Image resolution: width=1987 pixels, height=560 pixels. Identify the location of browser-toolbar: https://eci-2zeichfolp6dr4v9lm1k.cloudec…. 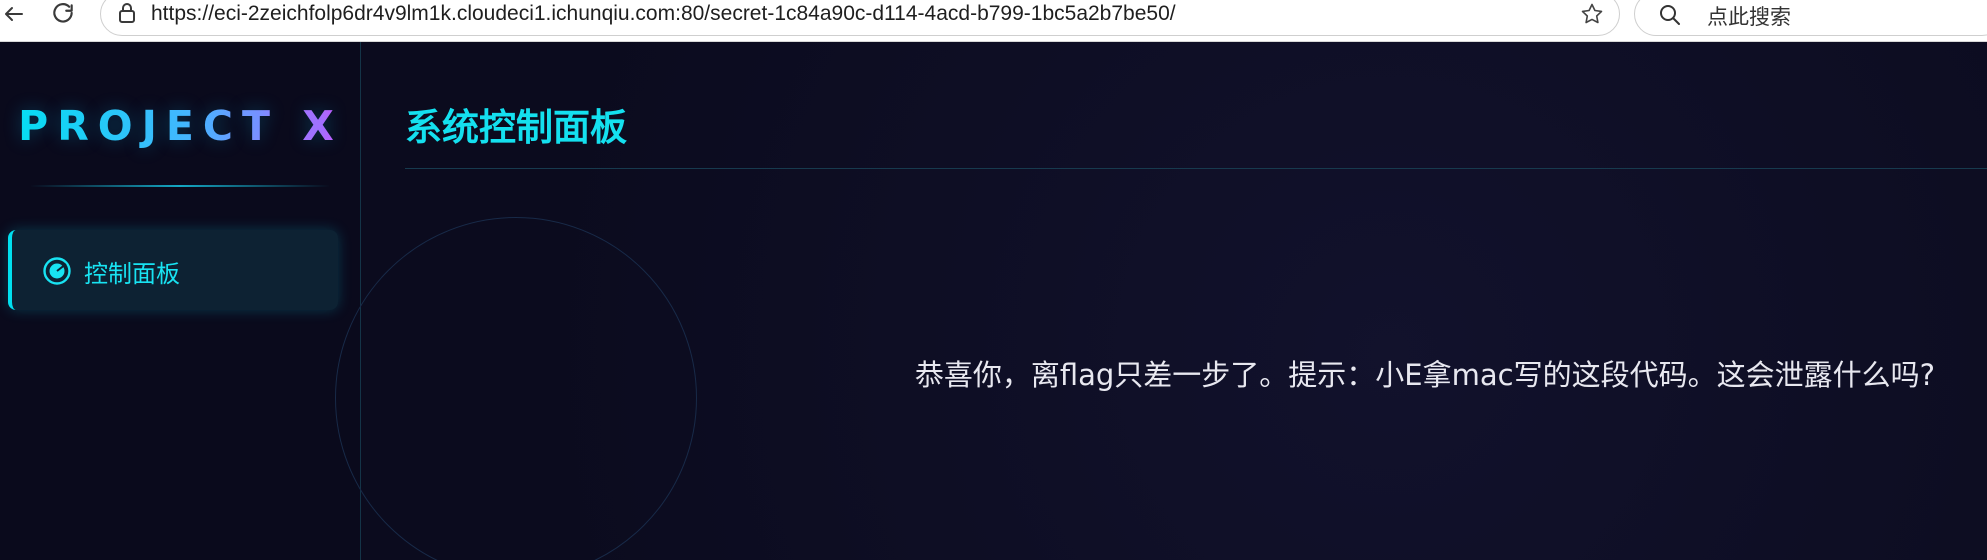
(993, 21).